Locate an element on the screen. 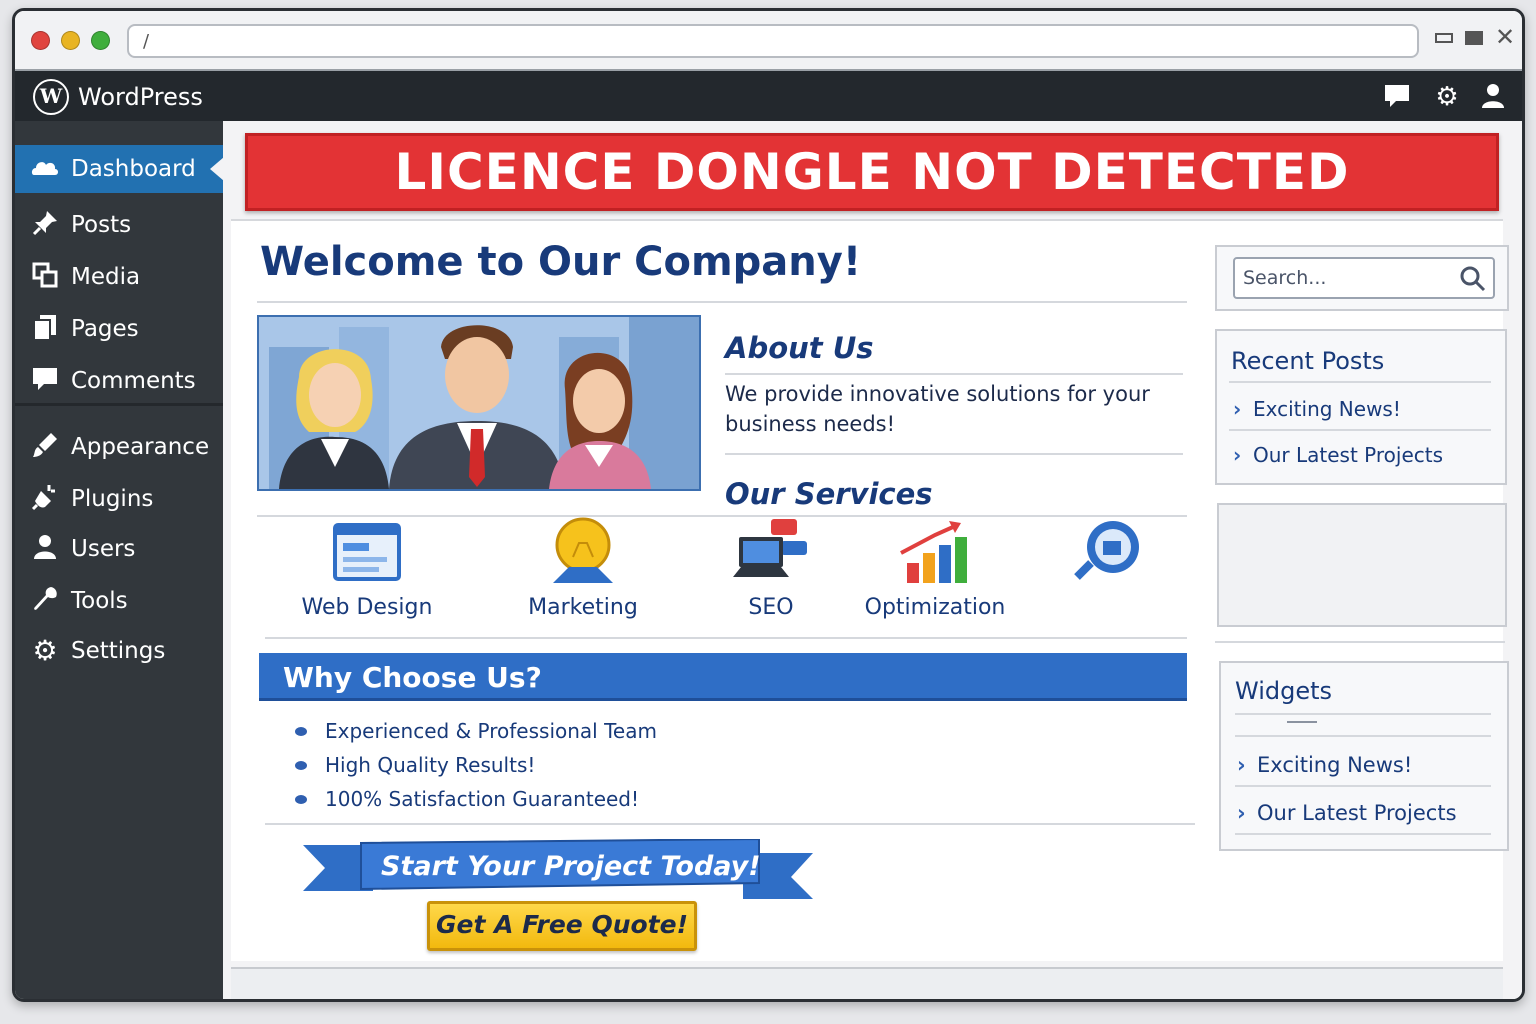  service-optimization: Optimization is located at coordinates (935, 572).